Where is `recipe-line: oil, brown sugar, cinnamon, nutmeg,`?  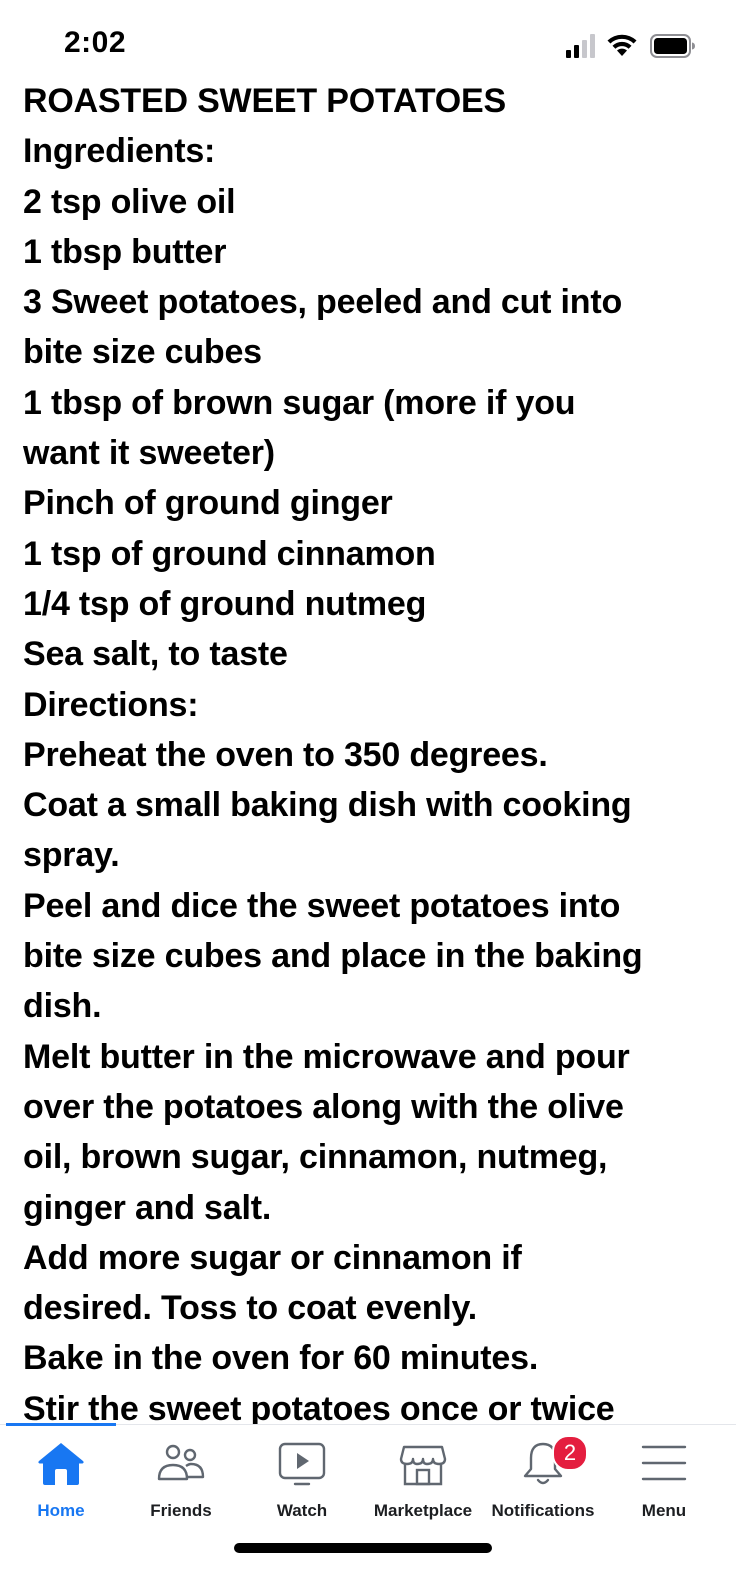
recipe-line: oil, brown sugar, cinnamon, nutmeg, is located at coordinates (315, 1157).